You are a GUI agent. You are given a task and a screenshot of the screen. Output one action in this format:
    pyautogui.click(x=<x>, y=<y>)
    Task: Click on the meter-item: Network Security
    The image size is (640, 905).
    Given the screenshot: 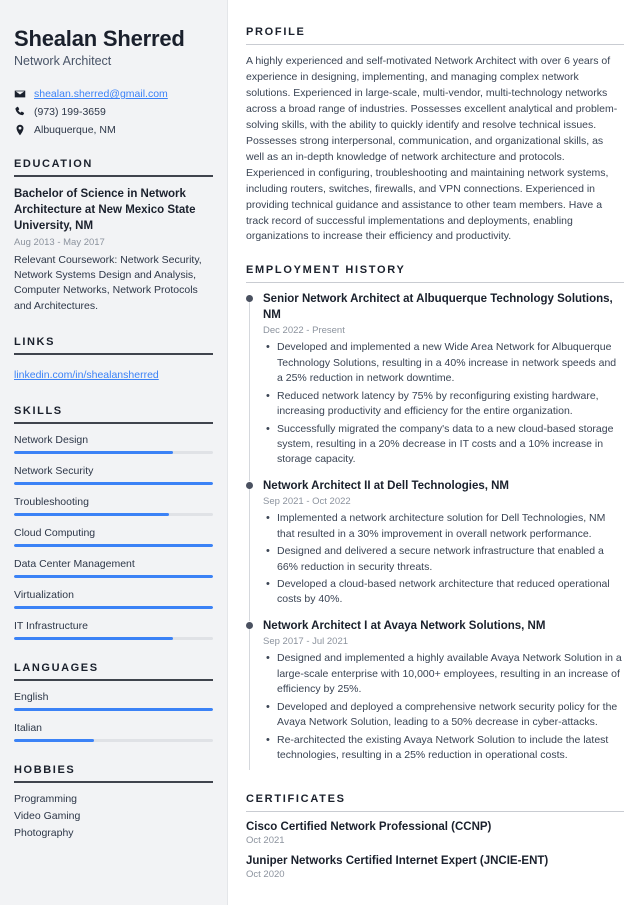 What is the action you would take?
    pyautogui.click(x=113, y=475)
    